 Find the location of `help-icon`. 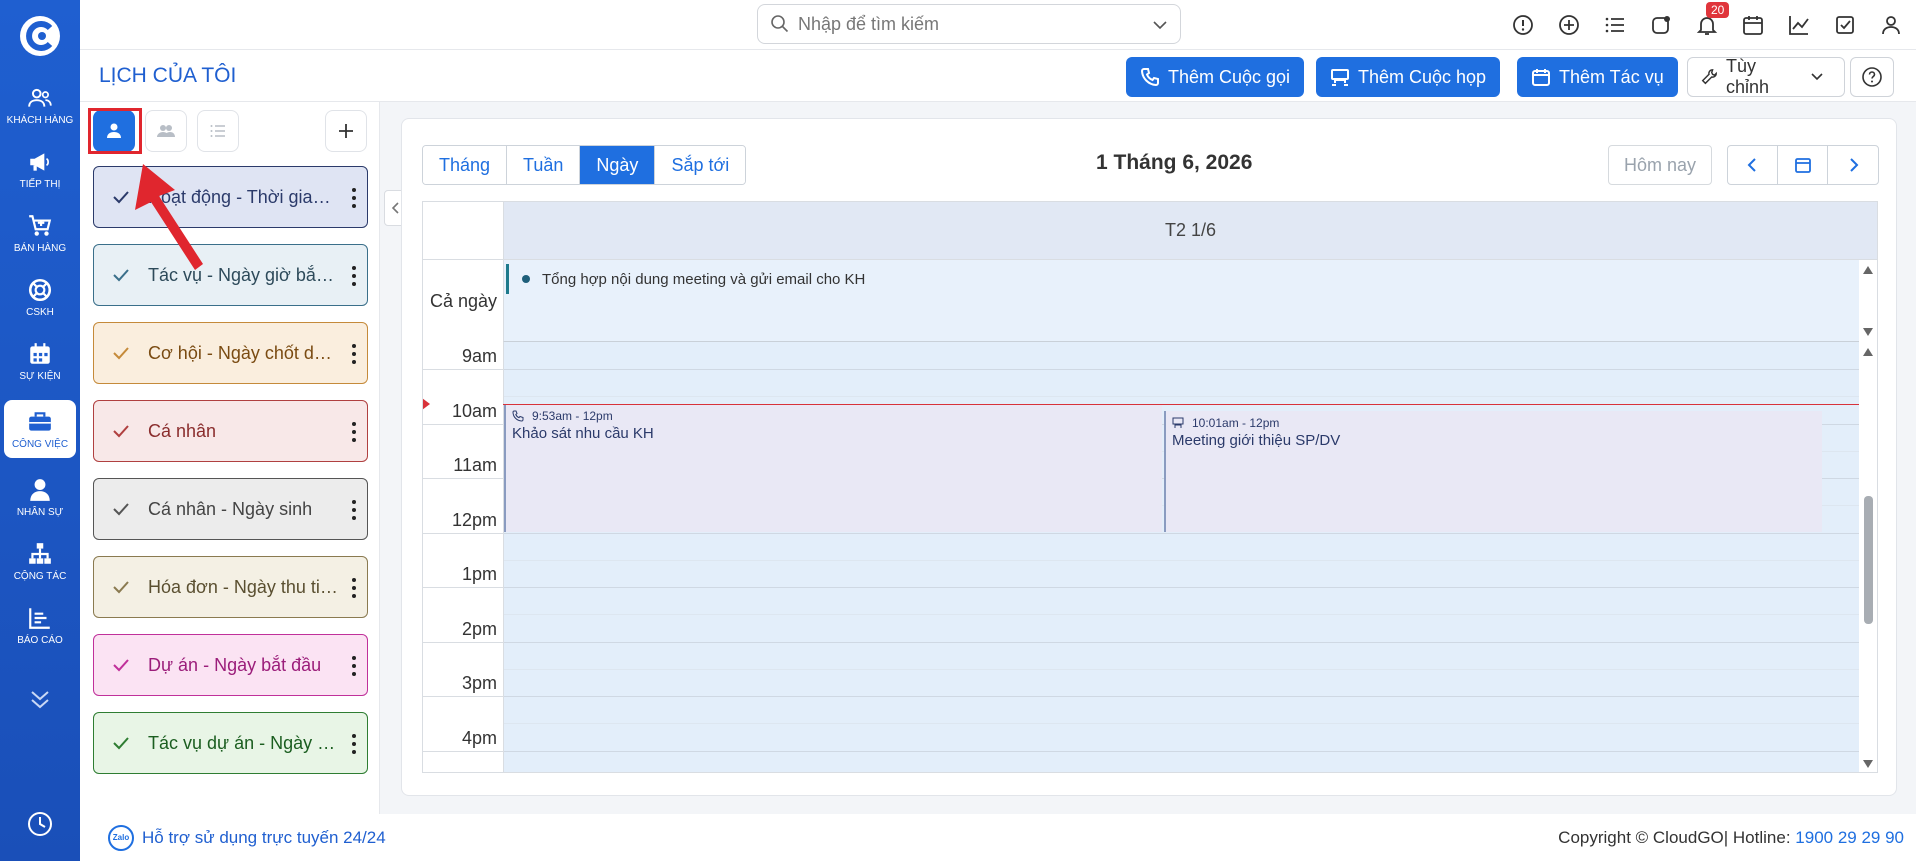

help-icon is located at coordinates (1872, 77).